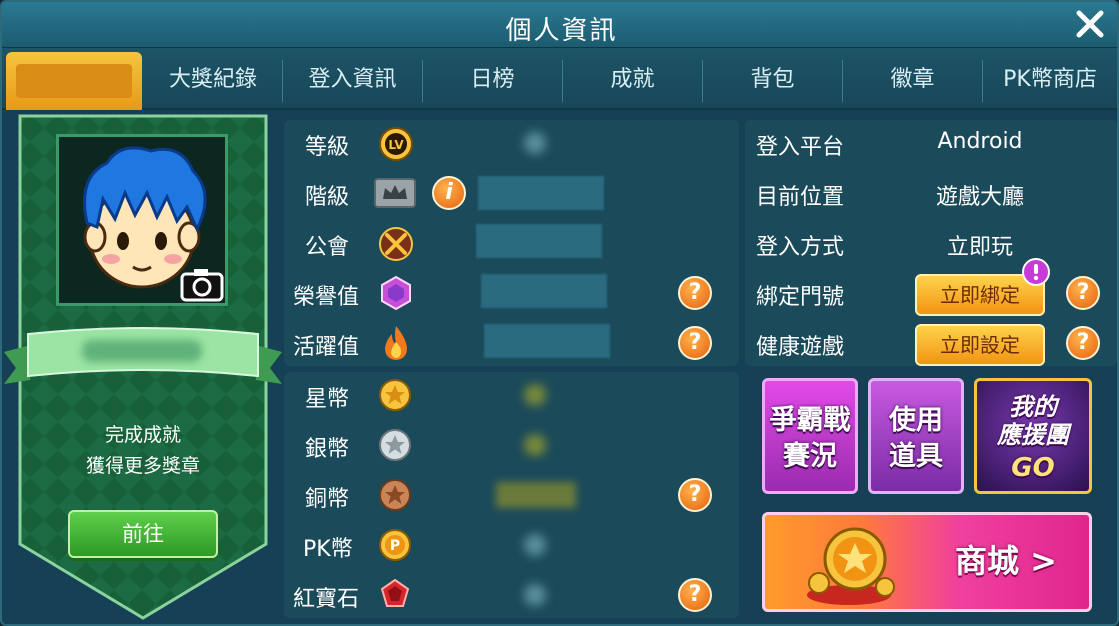 Image resolution: width=1119 pixels, height=626 pixels. I want to click on goto-button: 前往, so click(143, 534).